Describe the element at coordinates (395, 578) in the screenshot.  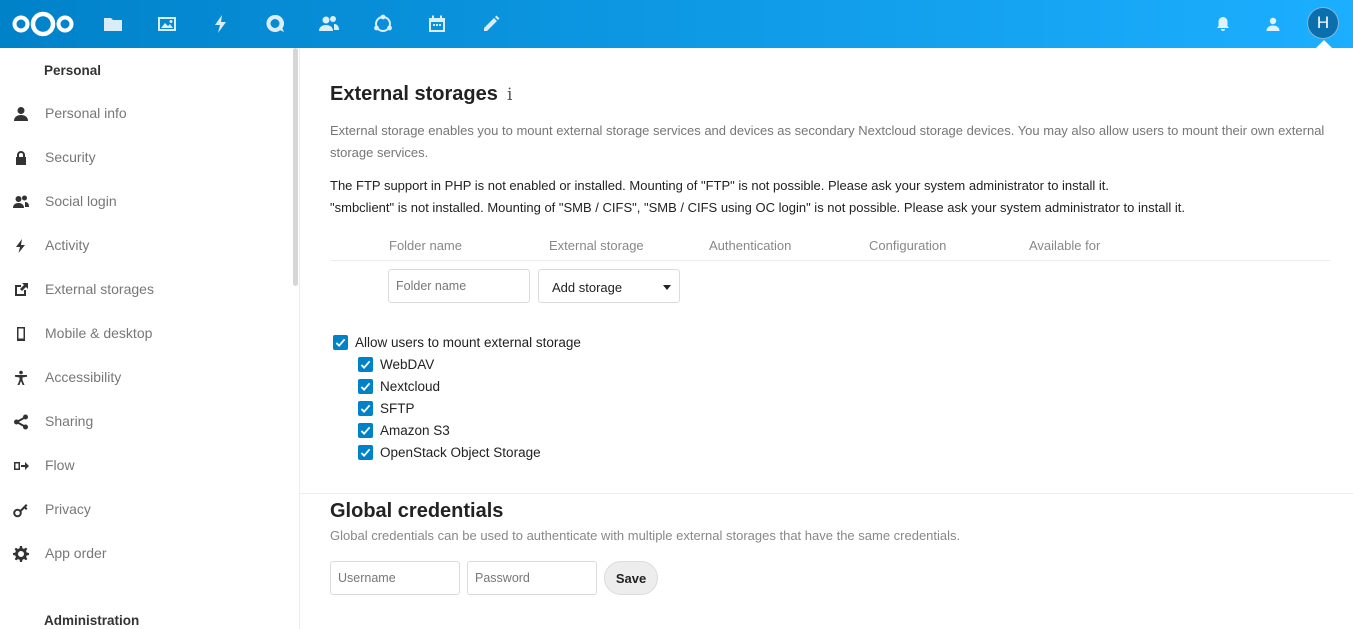
I see `username-input` at that location.